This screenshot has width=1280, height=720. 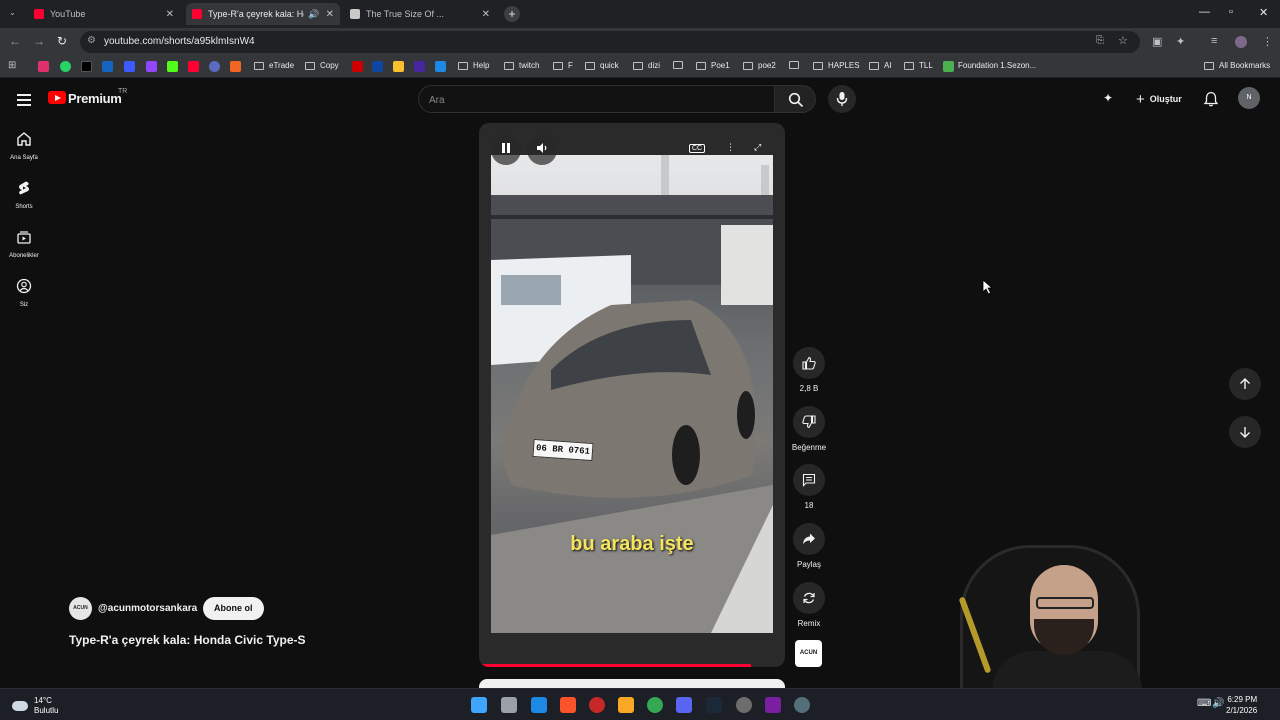 What do you see at coordinates (1108, 98) in the screenshot?
I see `ai-sparkle-icon: ✦` at bounding box center [1108, 98].